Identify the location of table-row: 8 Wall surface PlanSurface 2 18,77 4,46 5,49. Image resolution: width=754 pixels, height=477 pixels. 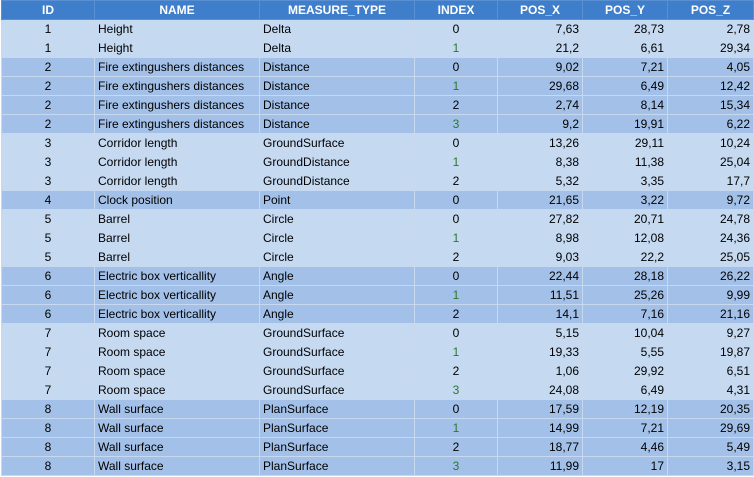
(377, 447).